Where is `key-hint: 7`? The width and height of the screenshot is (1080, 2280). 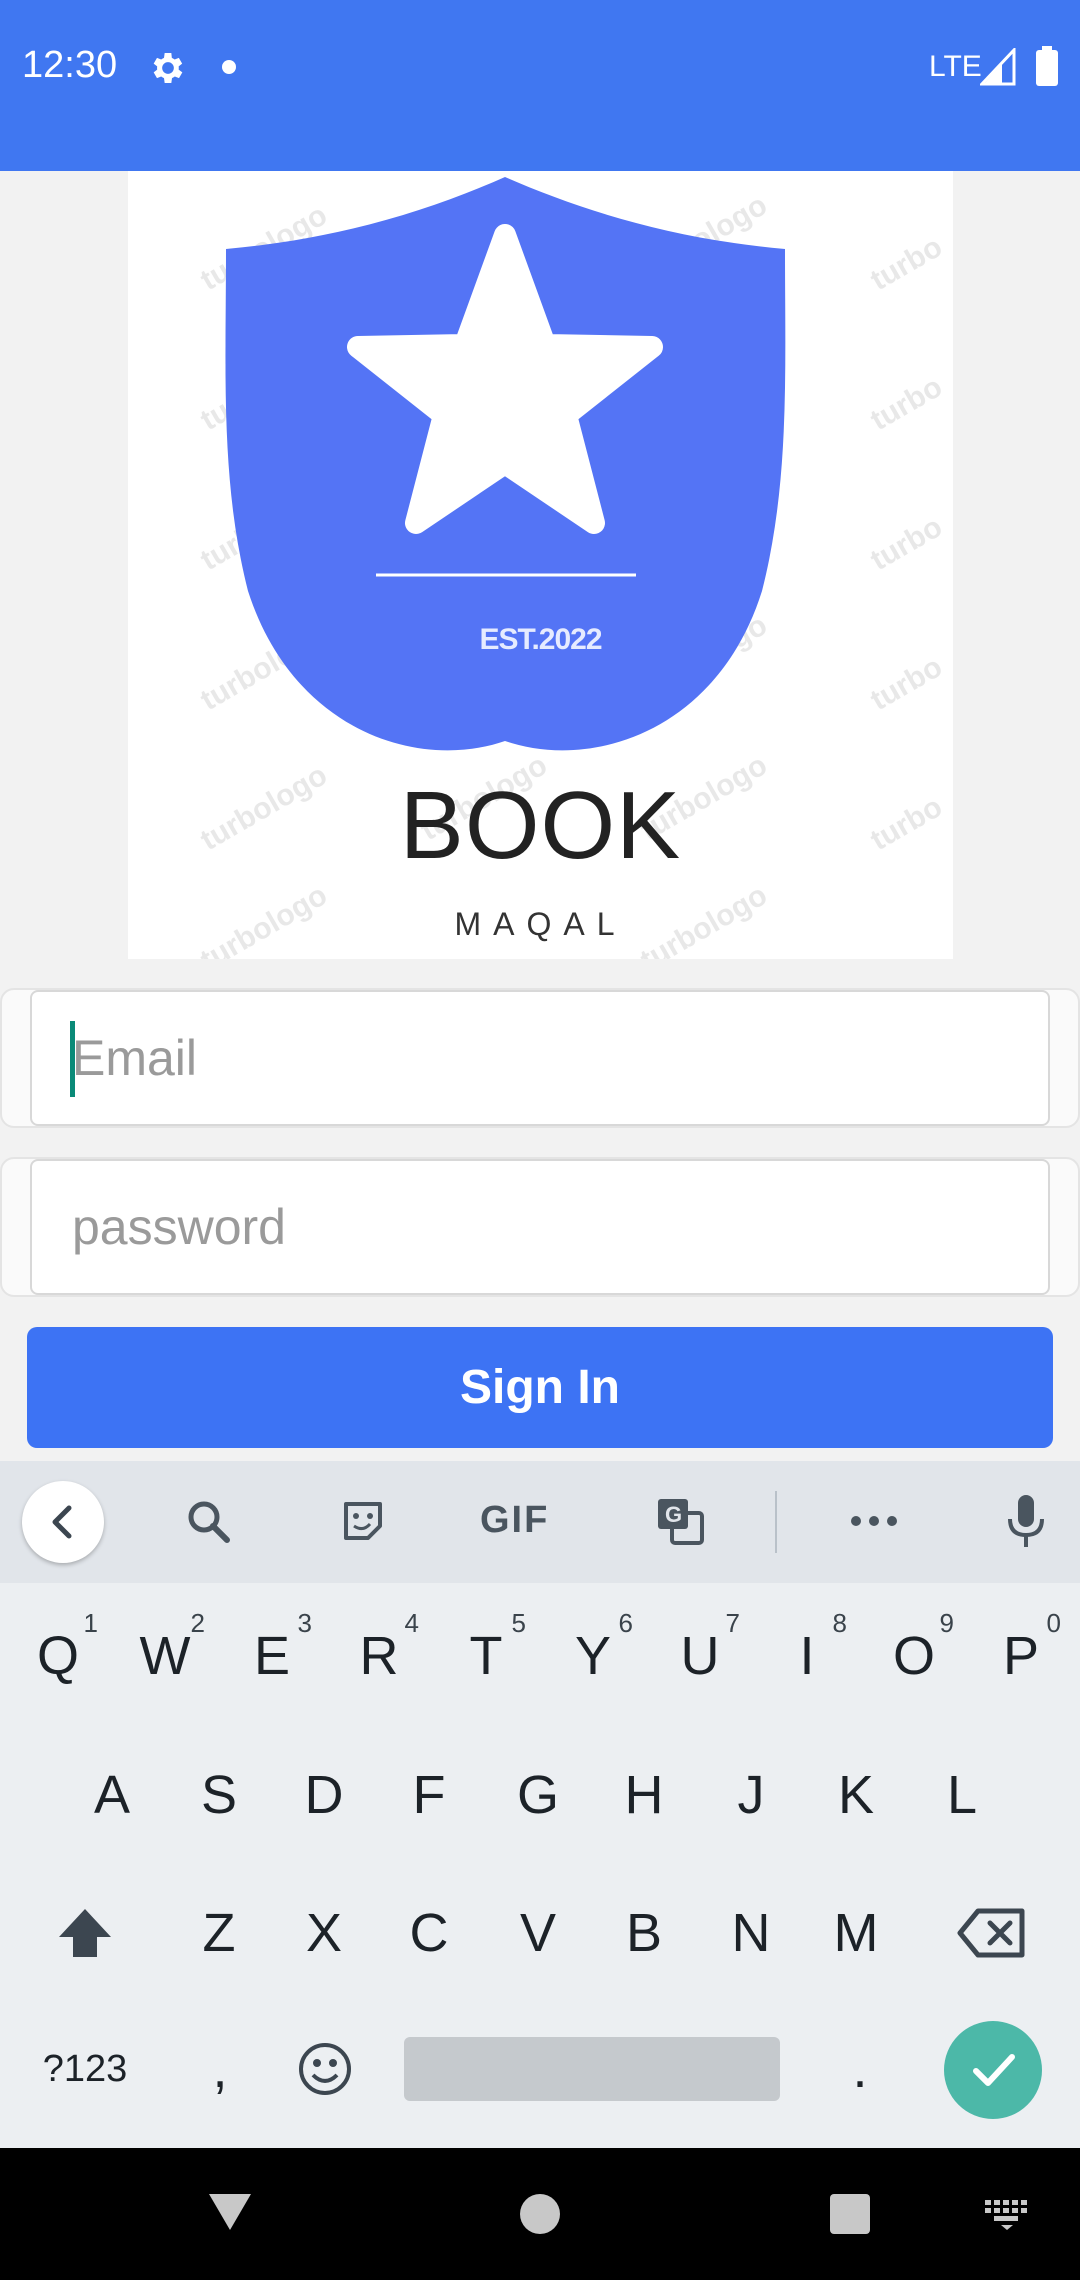
key-hint: 7 is located at coordinates (732, 1623).